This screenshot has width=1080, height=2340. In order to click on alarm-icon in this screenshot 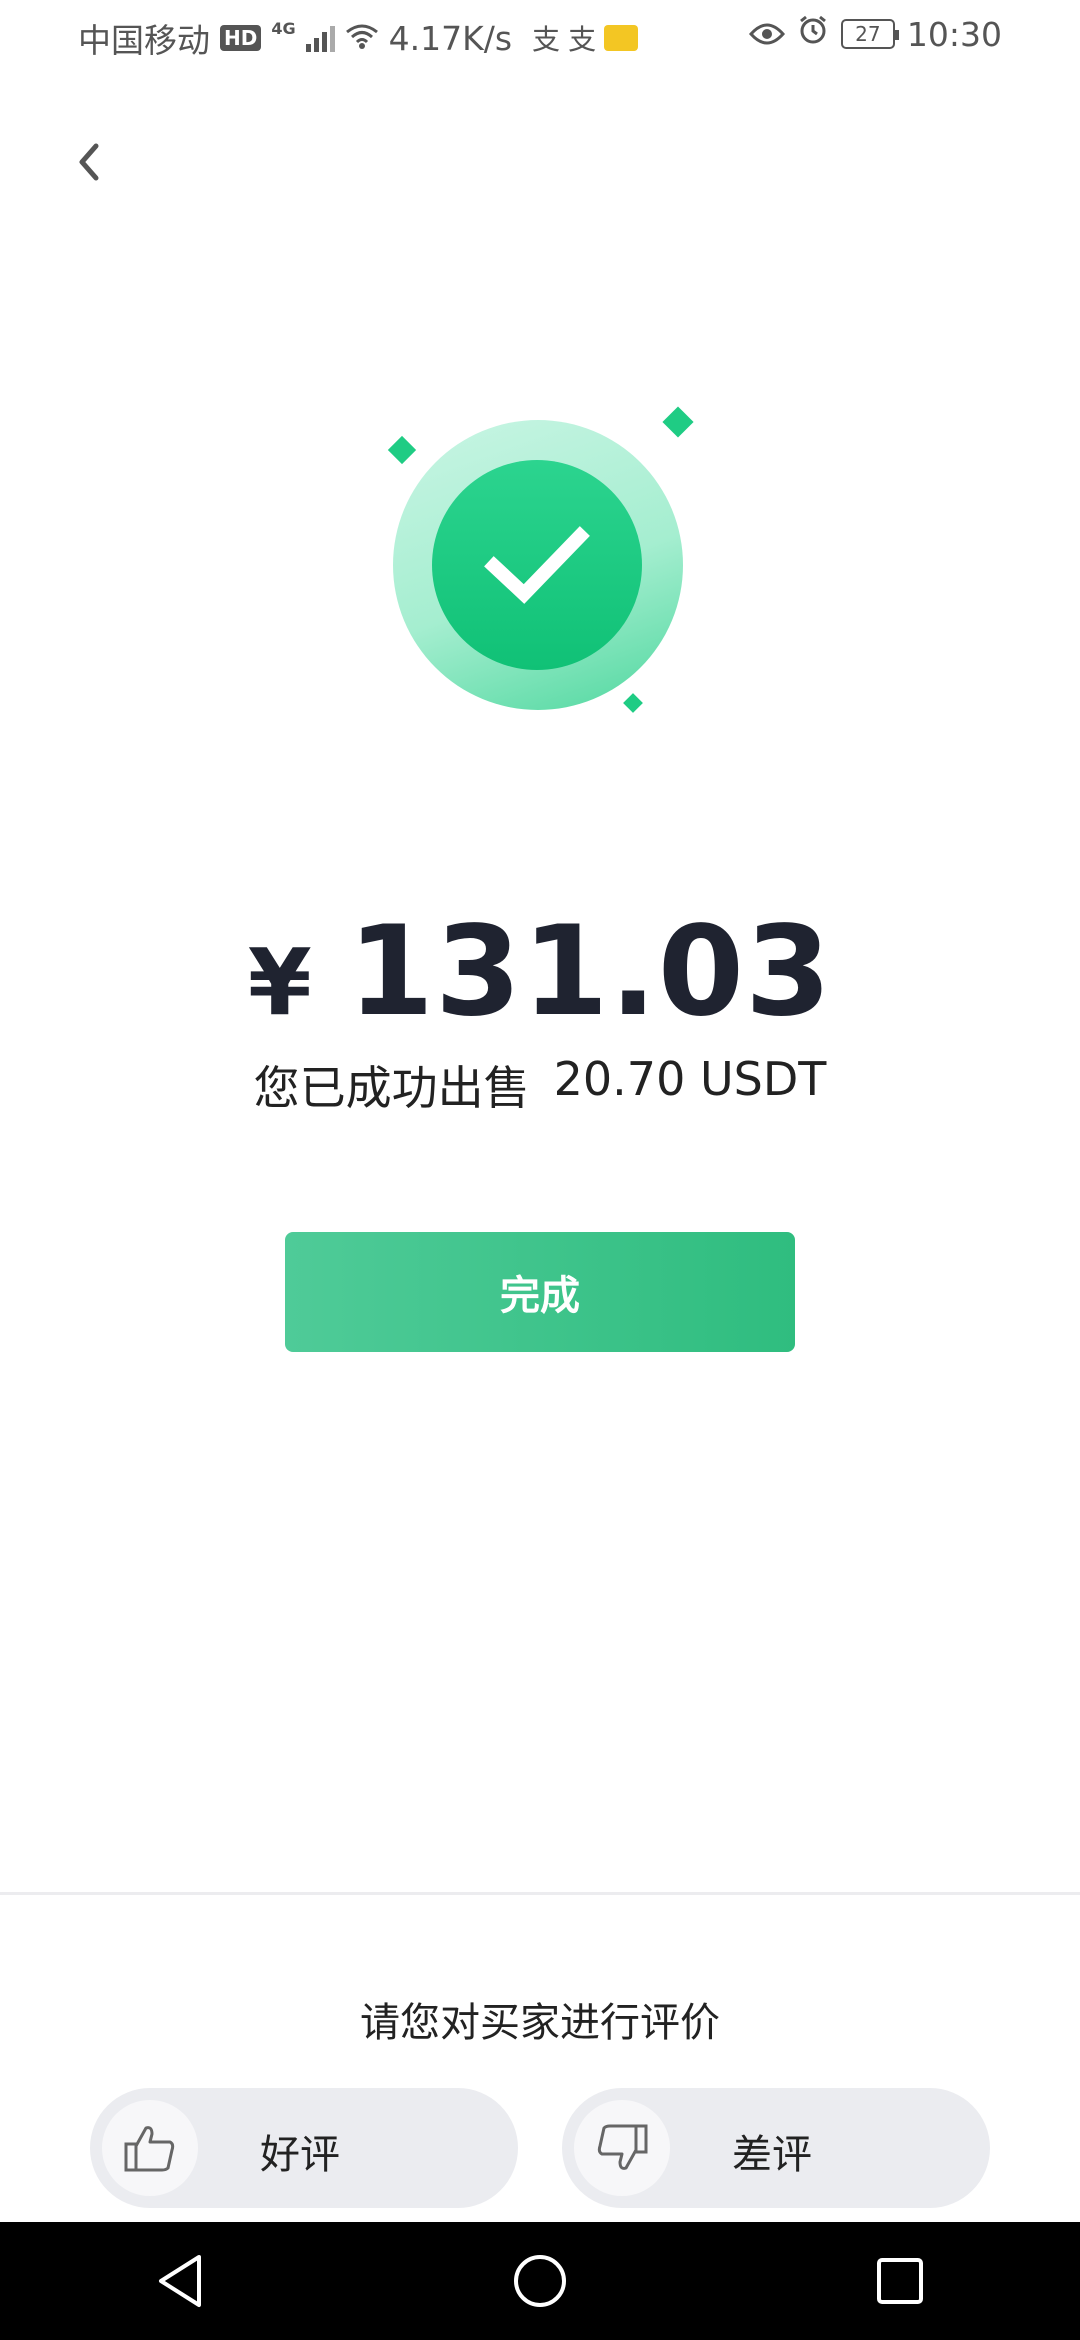, I will do `click(813, 34)`.